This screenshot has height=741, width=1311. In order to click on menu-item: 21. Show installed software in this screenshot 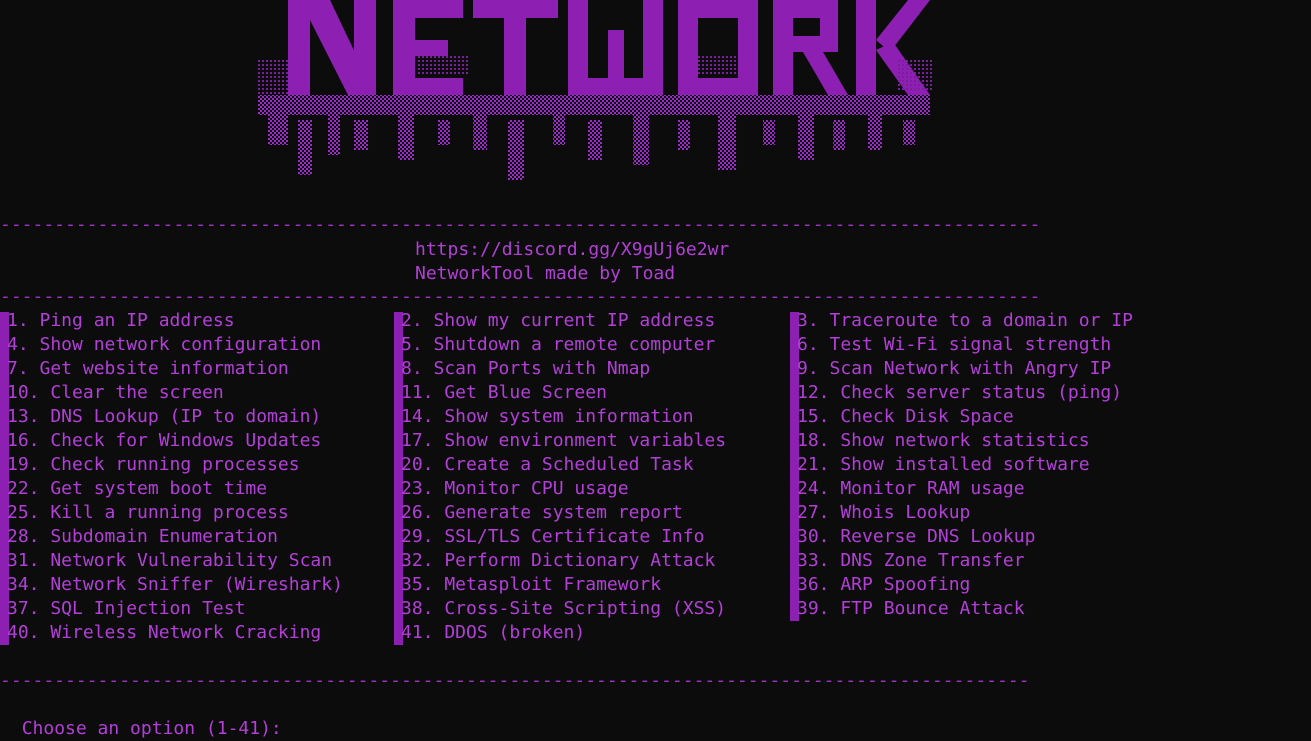, I will do `click(961, 465)`.